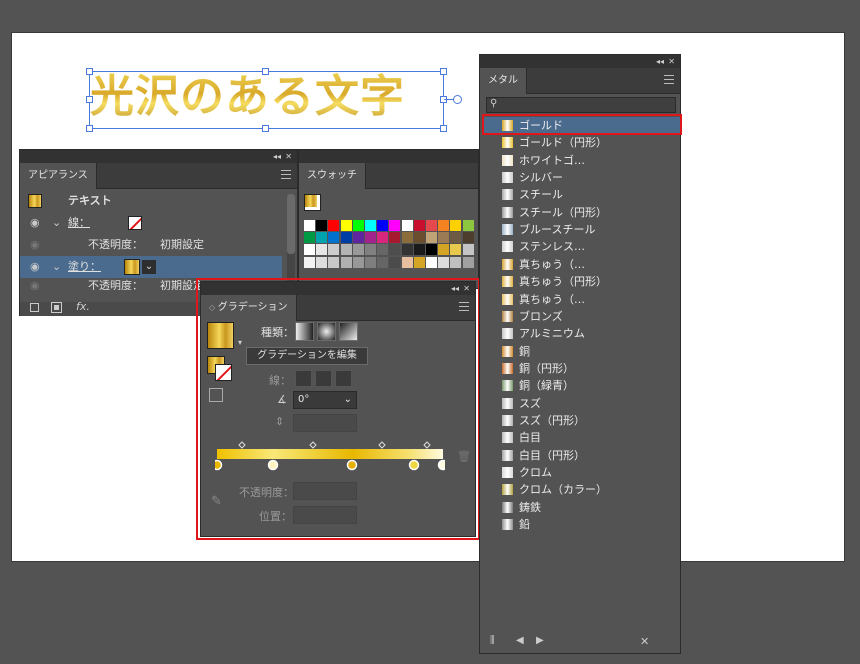 This screenshot has width=860, height=664. Describe the element at coordinates (592, 142) in the screenshot. I see `metal-swatch-item: ゴールド（円形）` at that location.